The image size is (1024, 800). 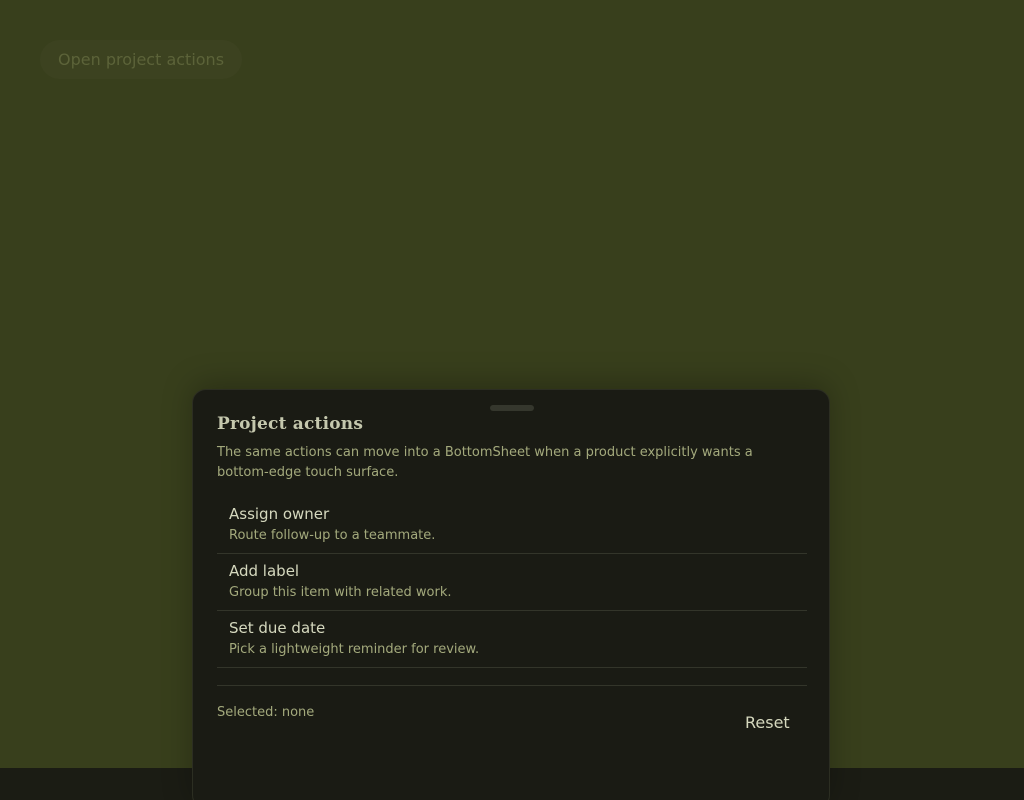 I want to click on action-description: Group this item with related work., so click(x=340, y=592).